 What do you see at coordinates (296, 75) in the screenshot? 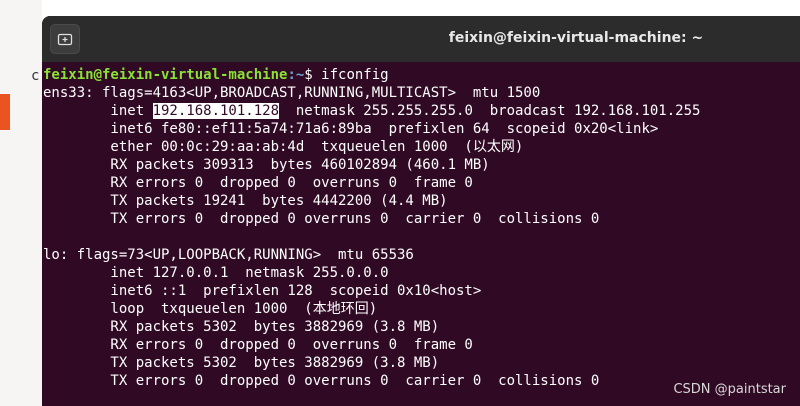
I see `prompt-path: :~` at bounding box center [296, 75].